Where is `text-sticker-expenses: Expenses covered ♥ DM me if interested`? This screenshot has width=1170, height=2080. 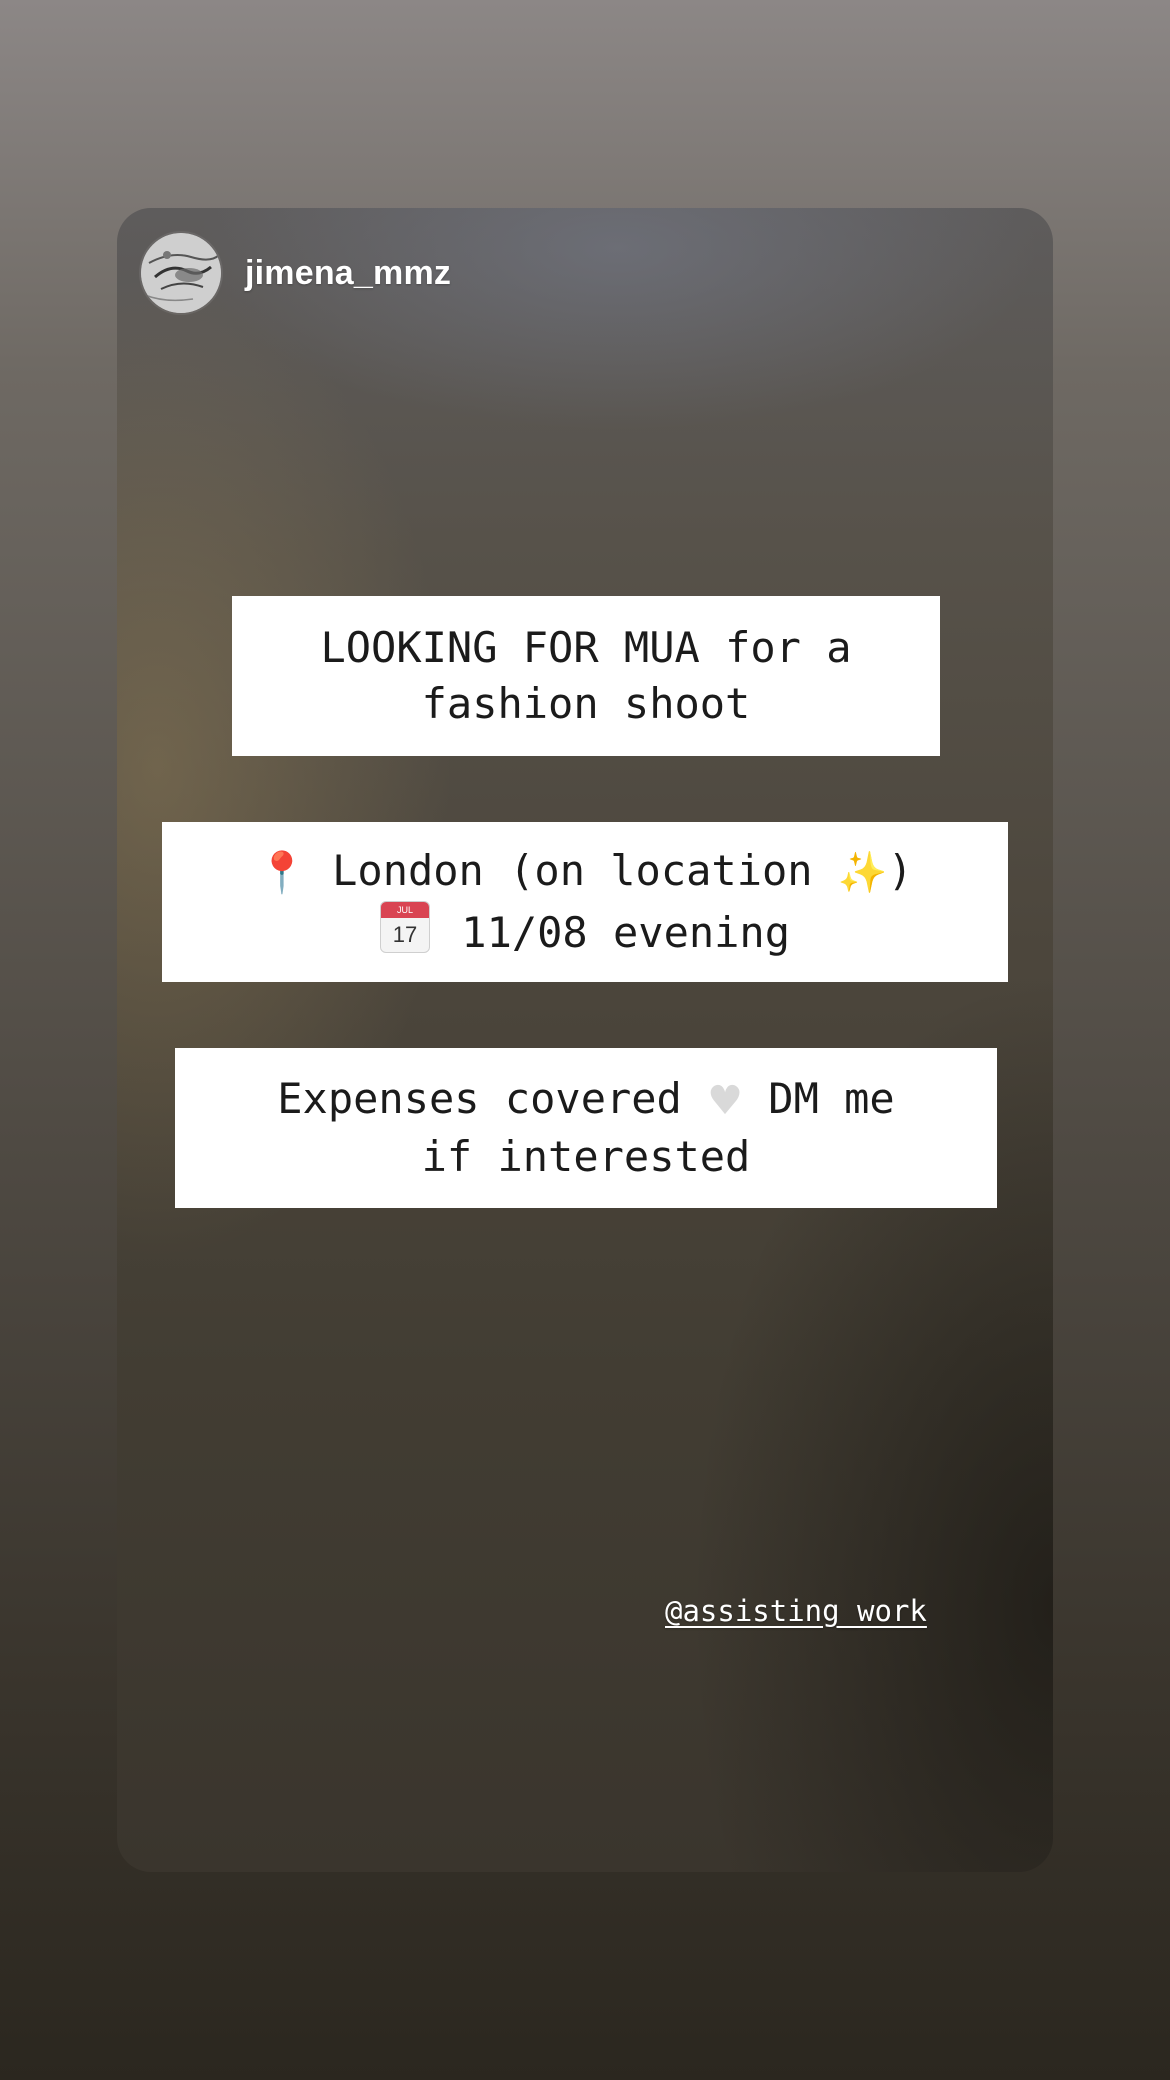 text-sticker-expenses: Expenses covered ♥ DM me if interested is located at coordinates (586, 1128).